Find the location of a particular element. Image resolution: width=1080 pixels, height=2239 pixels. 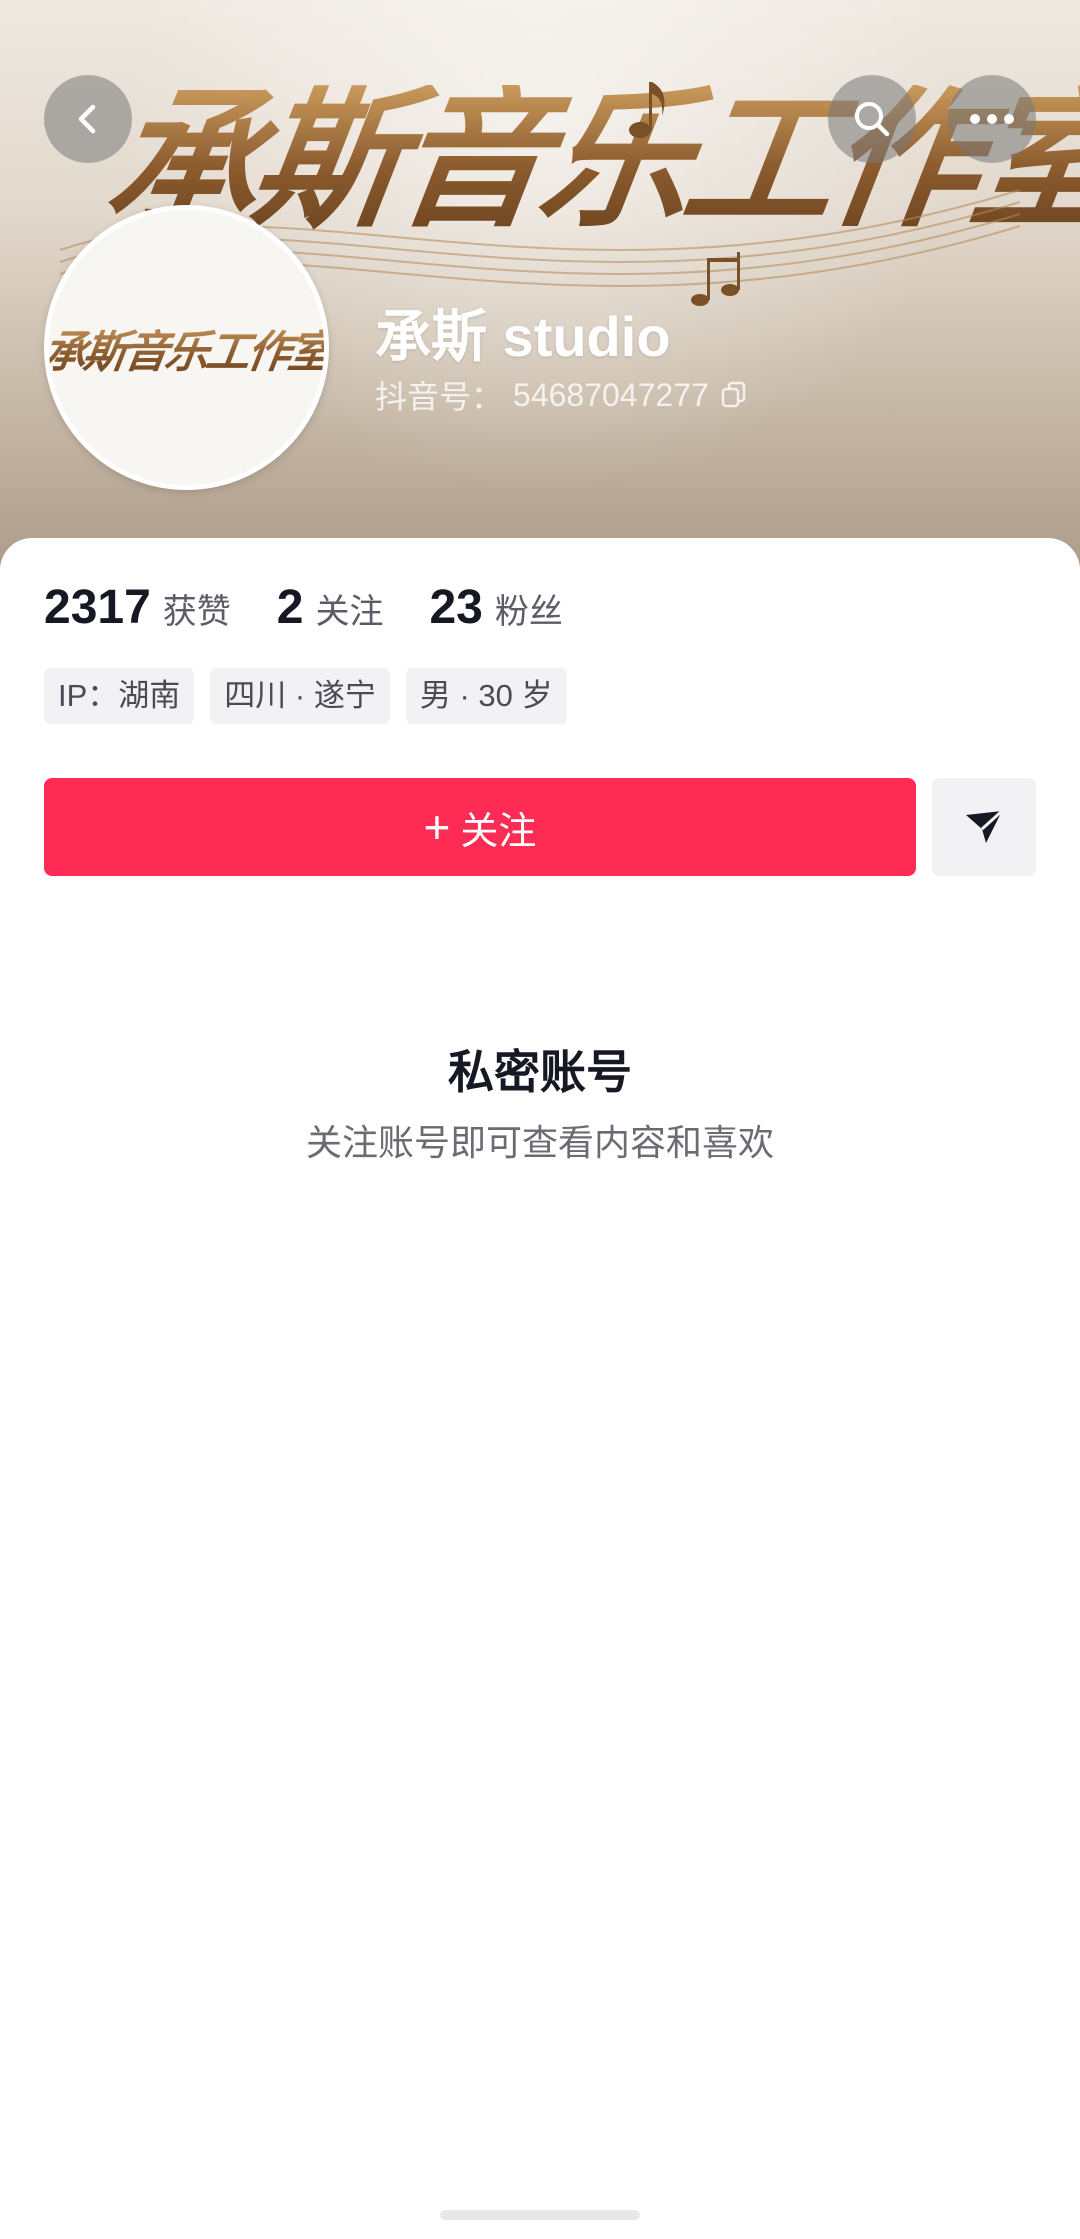

follow-button-label: 关注 is located at coordinates (498, 831).